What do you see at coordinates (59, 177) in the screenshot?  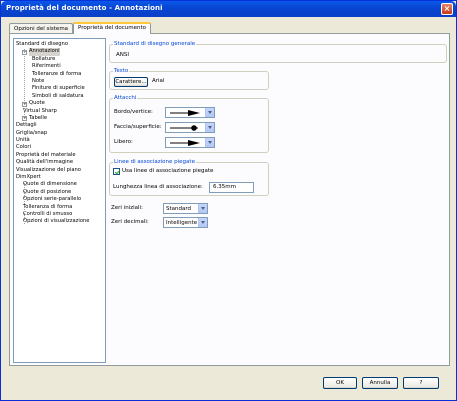 I see `tree-item: DimXpert` at bounding box center [59, 177].